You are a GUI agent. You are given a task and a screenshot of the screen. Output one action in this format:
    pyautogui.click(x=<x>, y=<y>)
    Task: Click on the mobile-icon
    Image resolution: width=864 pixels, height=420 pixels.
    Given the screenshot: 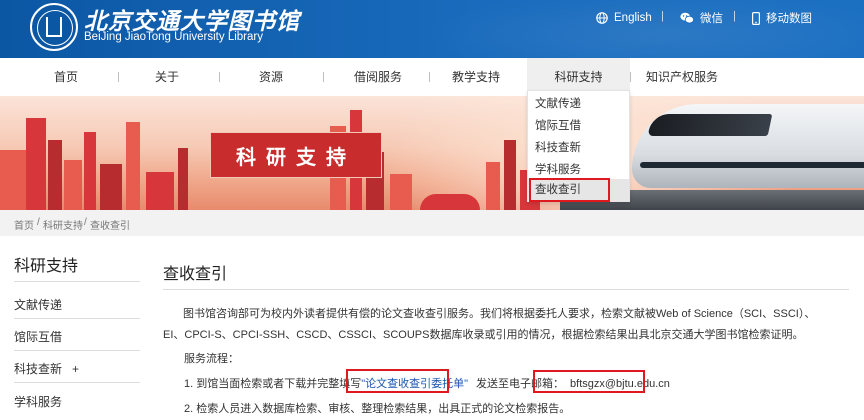 What is the action you would take?
    pyautogui.click(x=756, y=18)
    